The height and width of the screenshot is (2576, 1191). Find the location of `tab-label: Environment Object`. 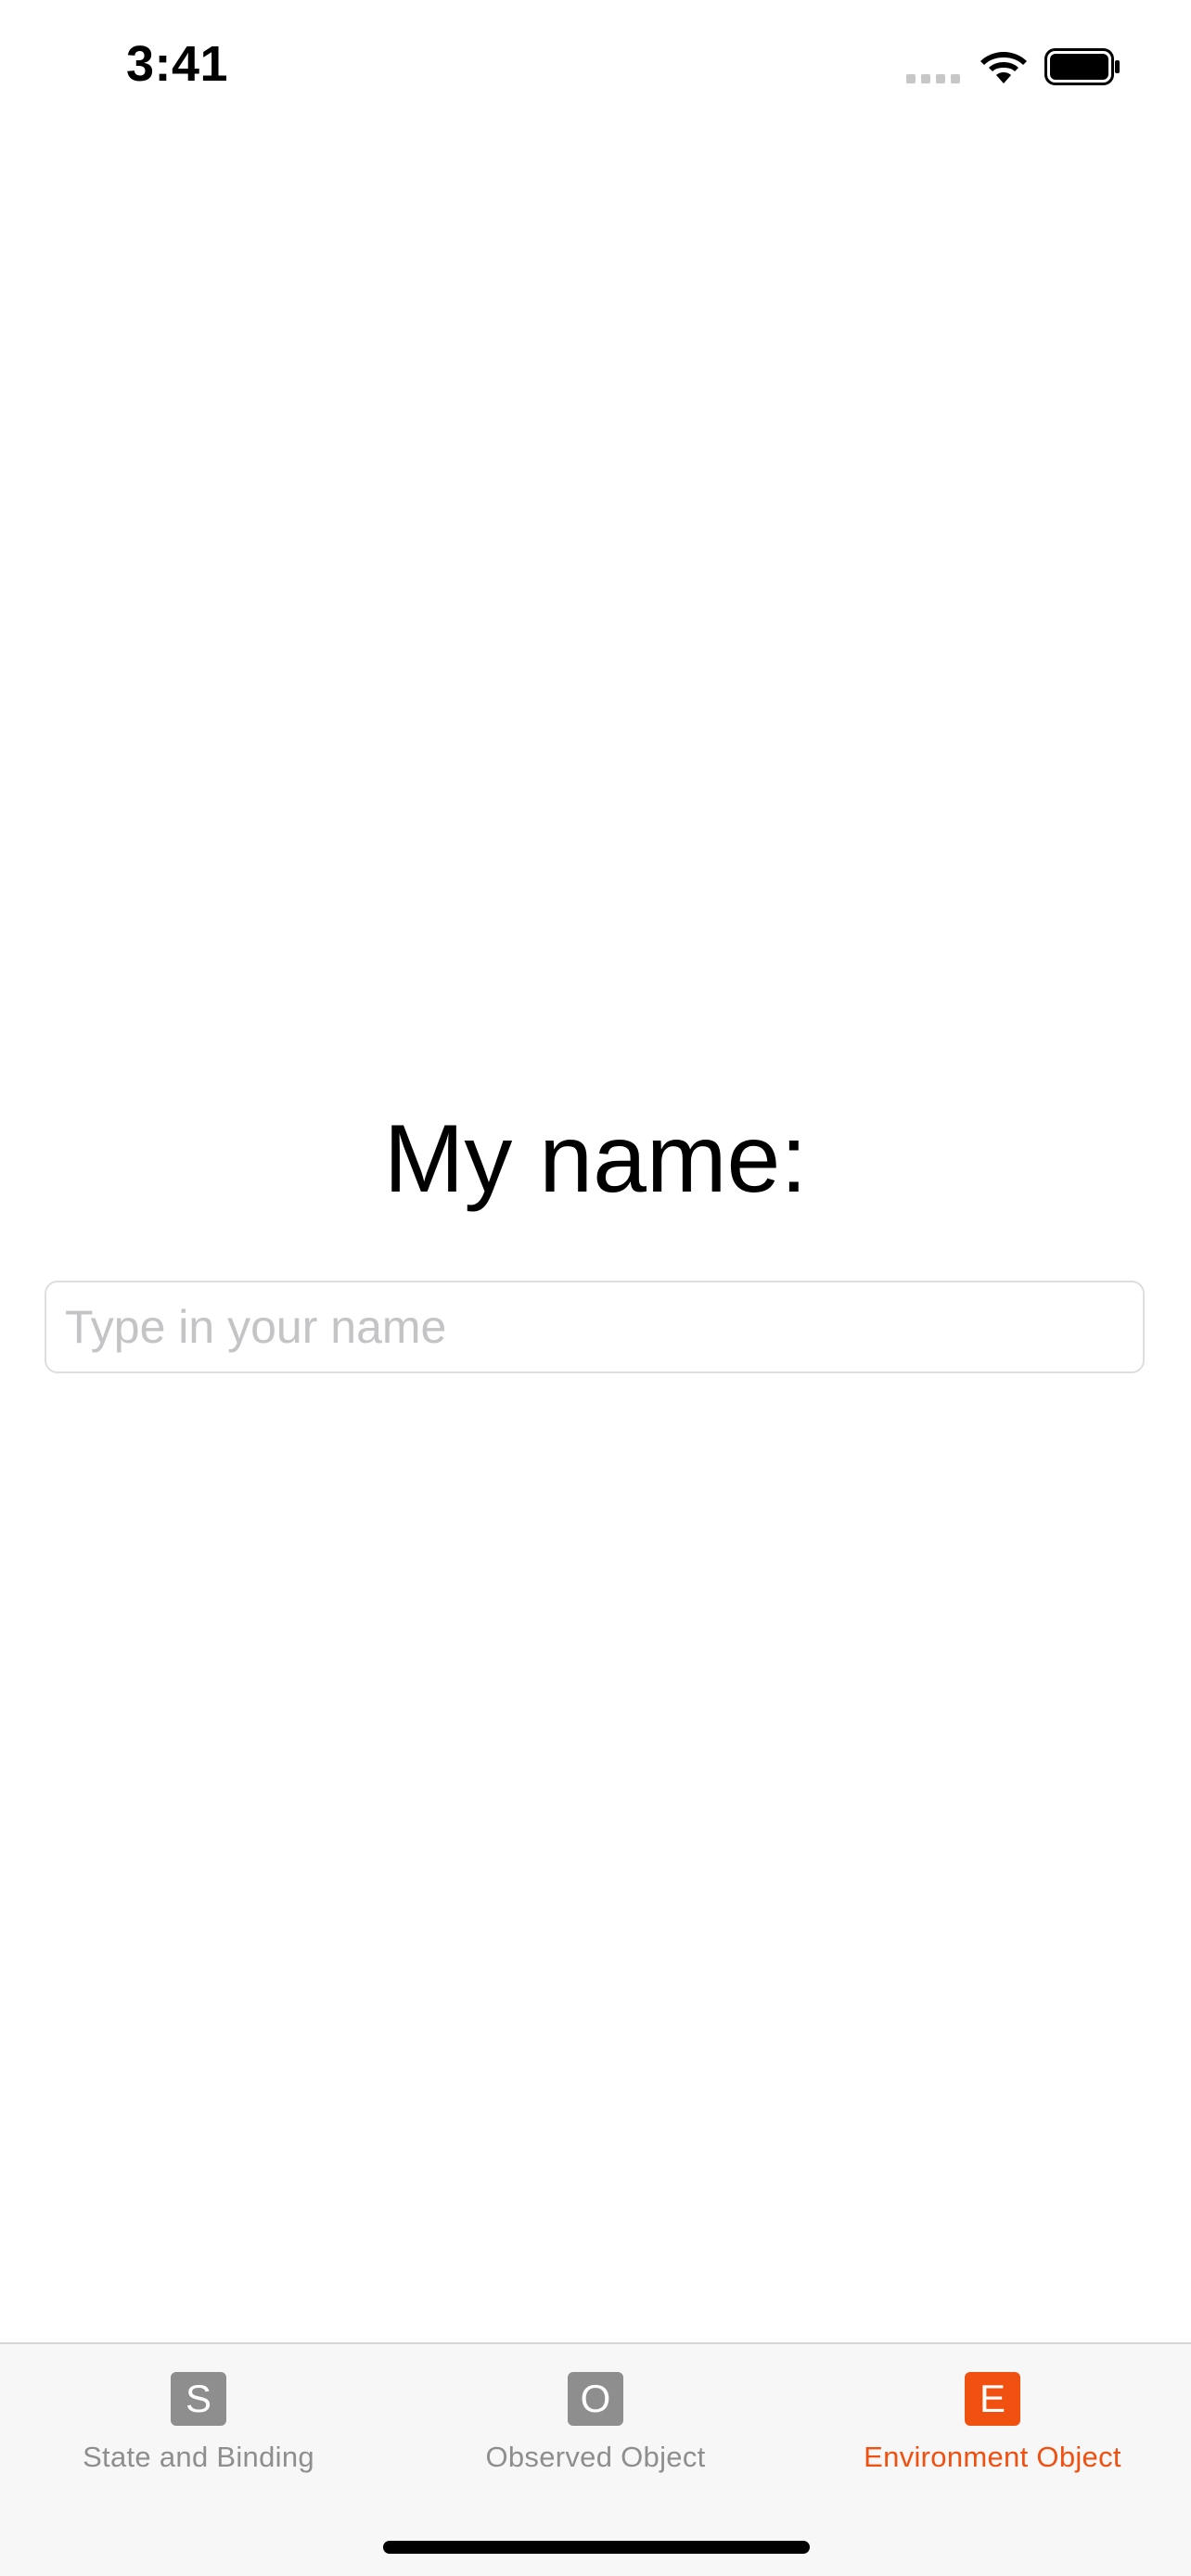

tab-label: Environment Object is located at coordinates (992, 2457).